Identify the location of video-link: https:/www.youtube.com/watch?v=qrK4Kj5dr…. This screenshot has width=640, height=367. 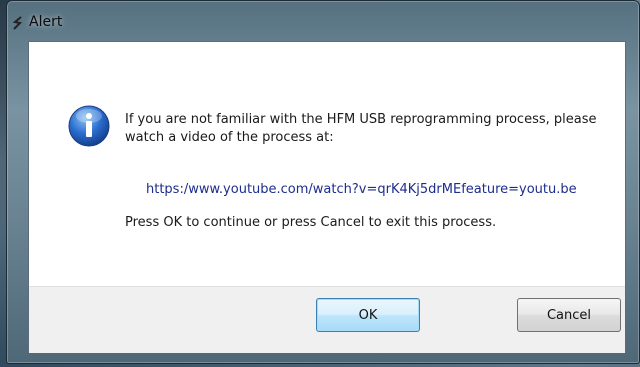
(361, 189).